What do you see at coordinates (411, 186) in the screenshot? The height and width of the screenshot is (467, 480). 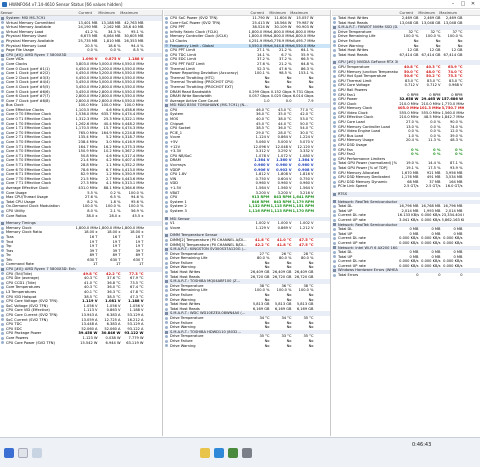 I see `current-value: 2.5 GT/s` at bounding box center [411, 186].